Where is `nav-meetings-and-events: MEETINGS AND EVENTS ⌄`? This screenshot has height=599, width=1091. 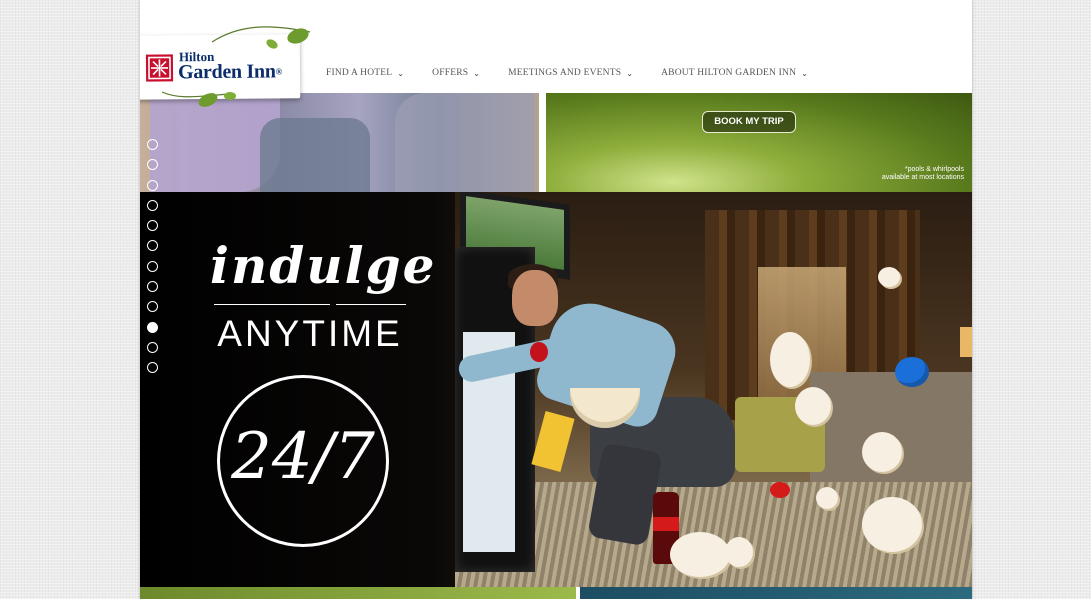
nav-meetings-and-events: MEETINGS AND EVENTS ⌄ is located at coordinates (570, 73).